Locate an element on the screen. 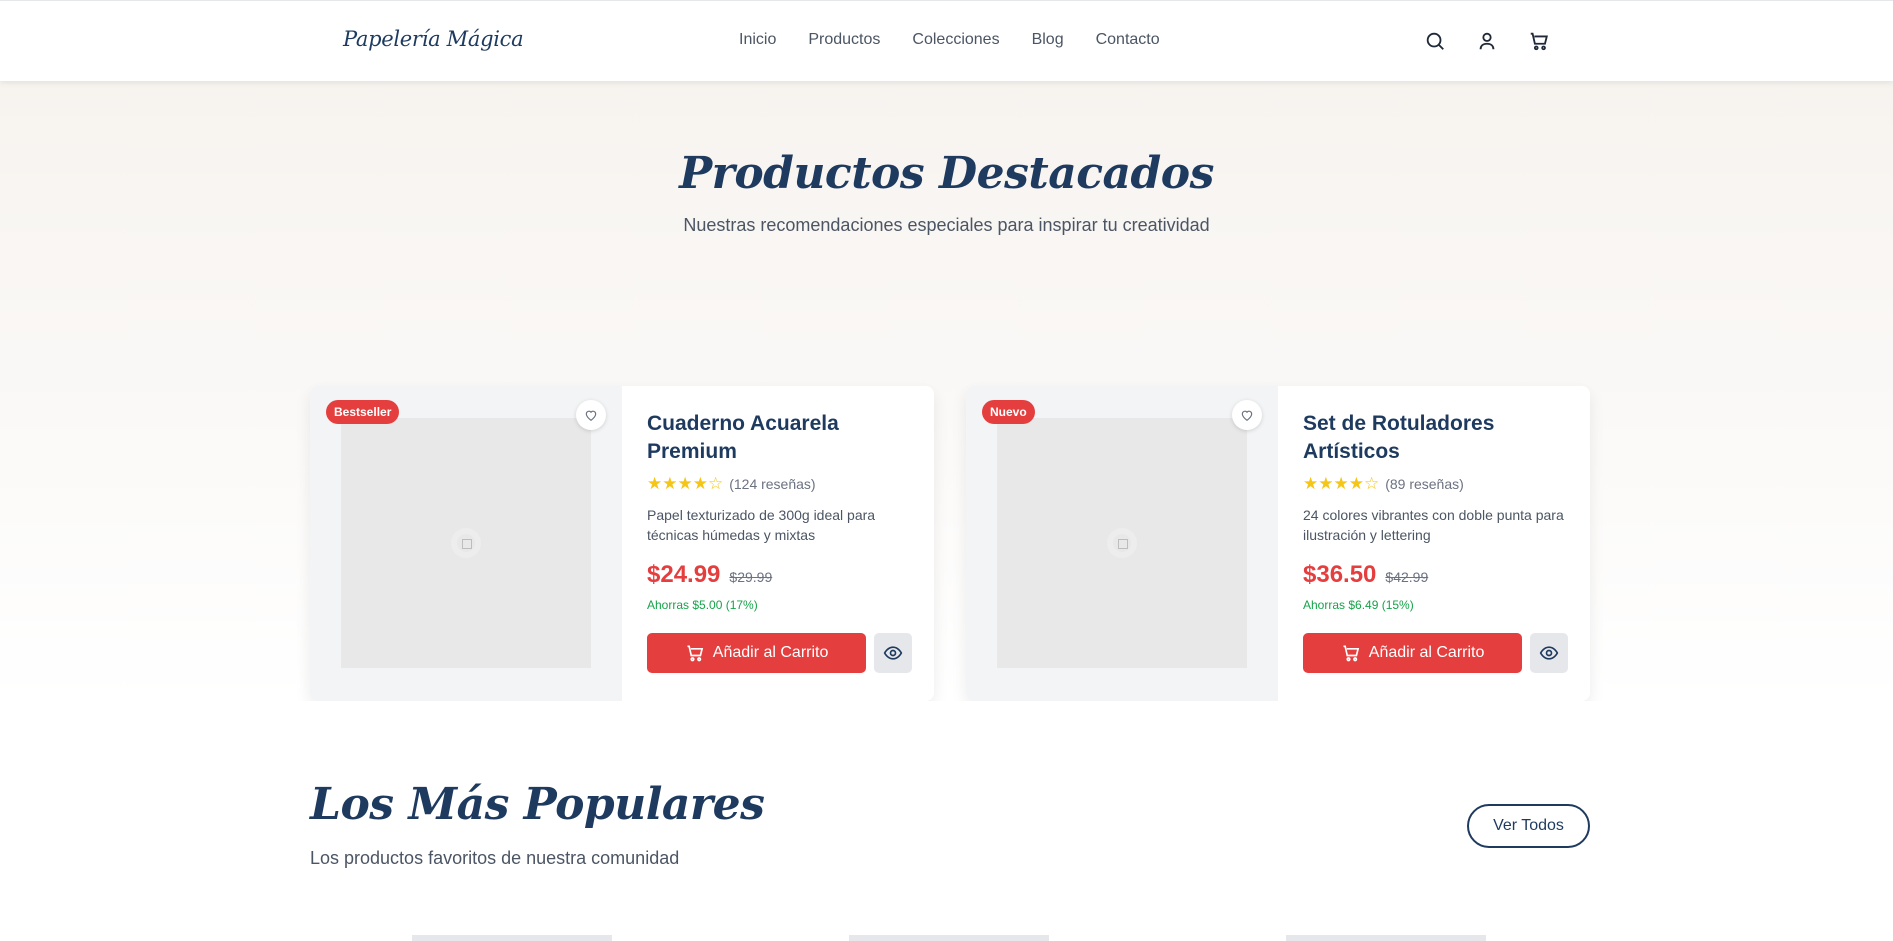  product-title: Cuaderno Acuarela Premium is located at coordinates (779, 438).